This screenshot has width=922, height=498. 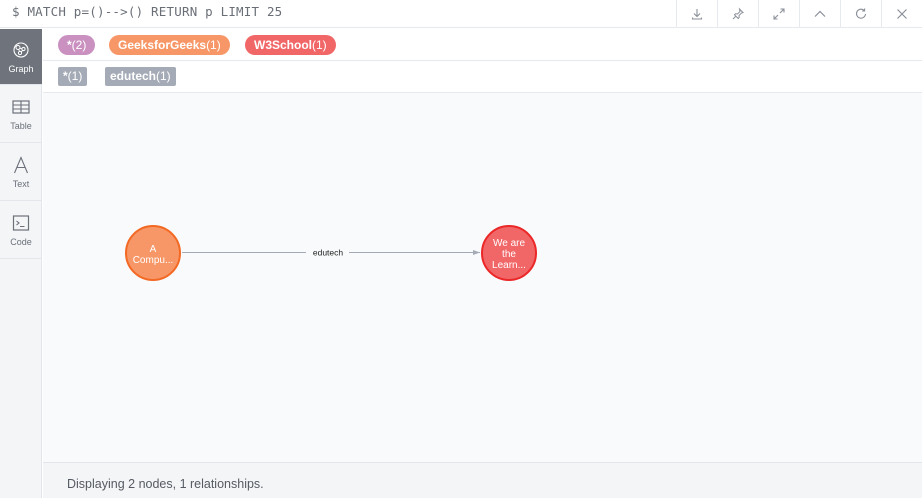 I want to click on node-label-geeksforgeeks-pill: GeeksforGeeks(1), so click(x=169, y=45).